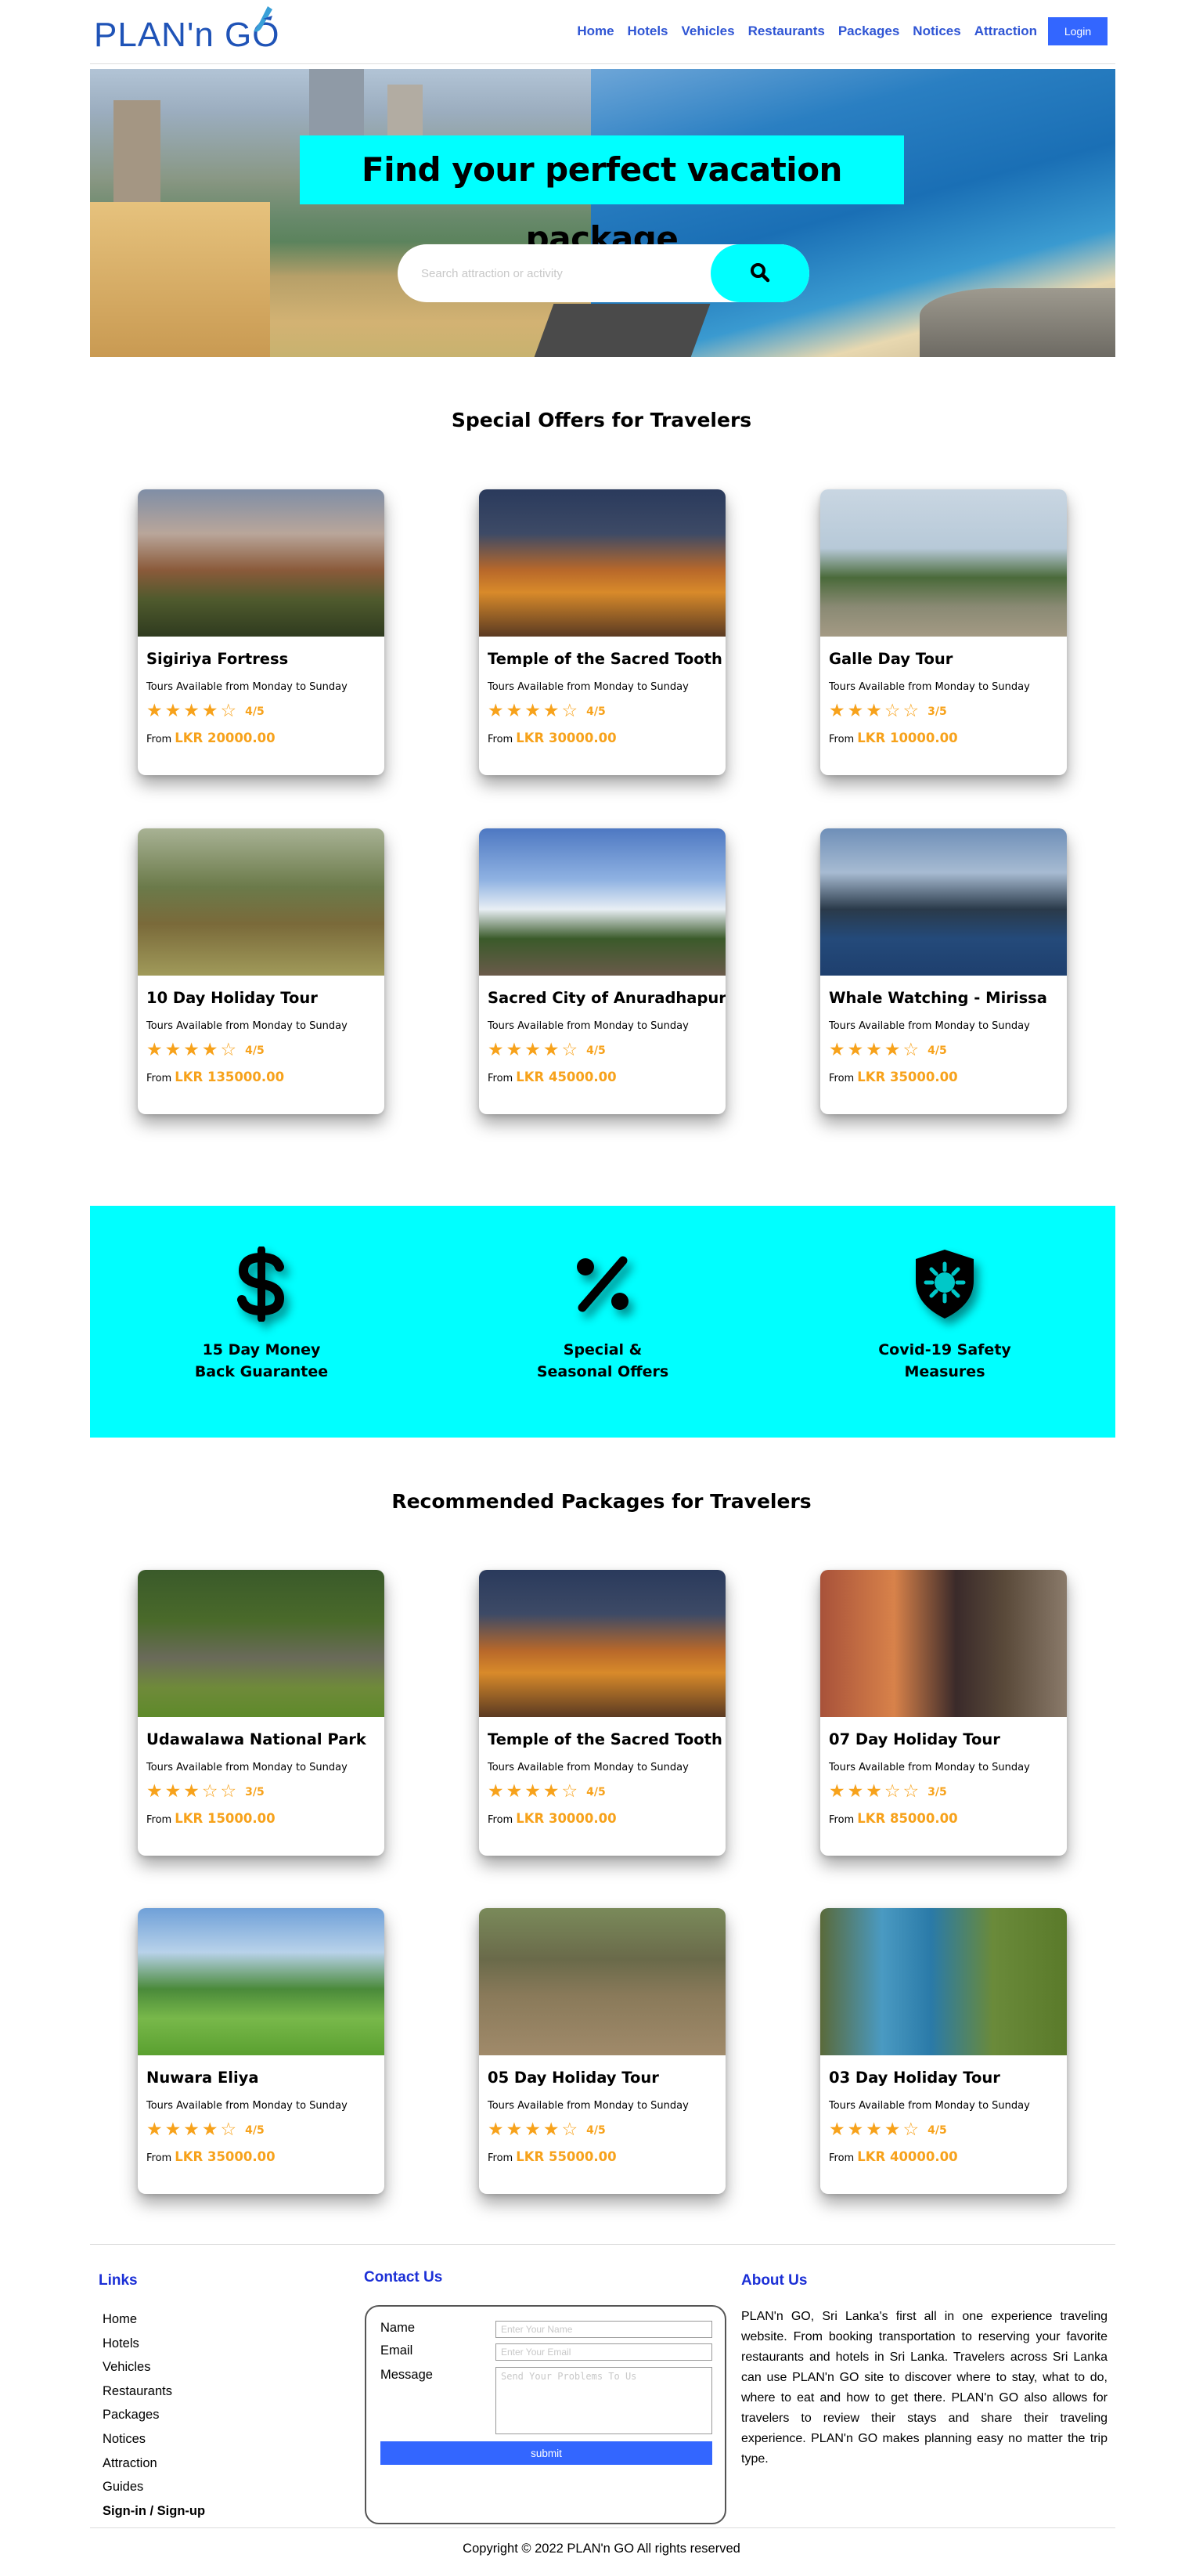 The image size is (1203, 2576). What do you see at coordinates (602, 1371) in the screenshot?
I see `feature-line: Seasonal Offers` at bounding box center [602, 1371].